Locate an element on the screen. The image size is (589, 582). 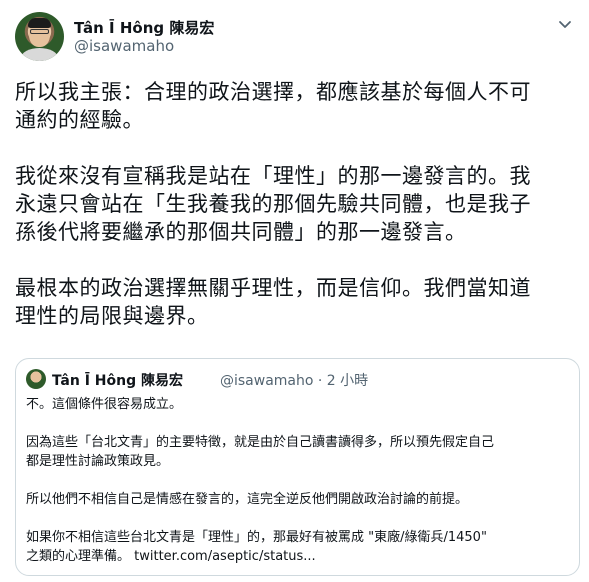
author-handle: @isawamaho is located at coordinates (124, 46).